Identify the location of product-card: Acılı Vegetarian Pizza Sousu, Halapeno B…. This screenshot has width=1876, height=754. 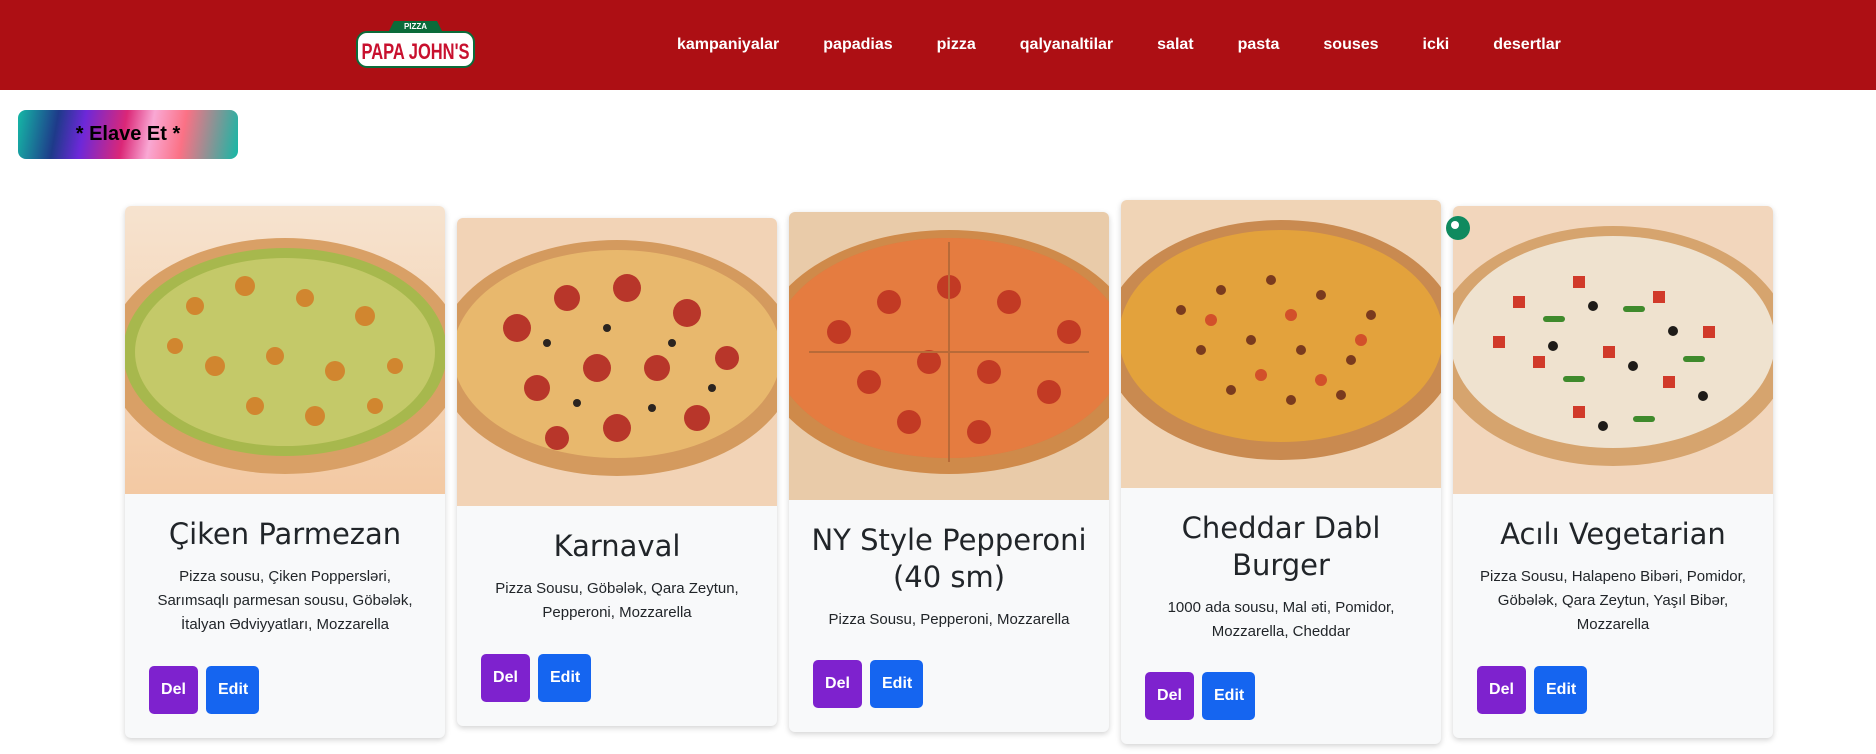
(1613, 472).